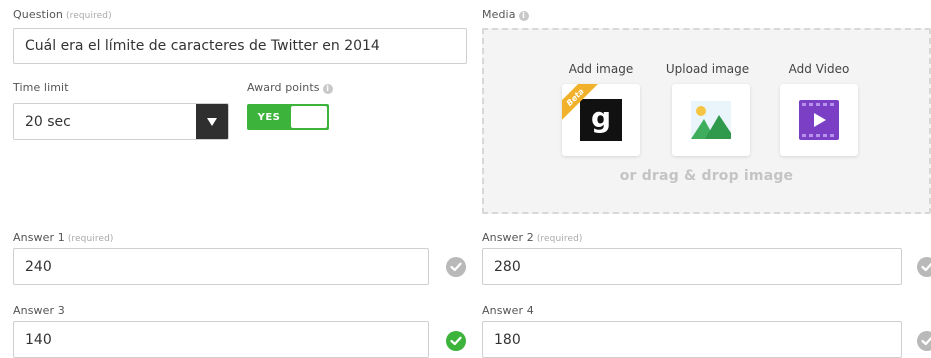  I want to click on time-limit-value: 20 sec, so click(105, 121).